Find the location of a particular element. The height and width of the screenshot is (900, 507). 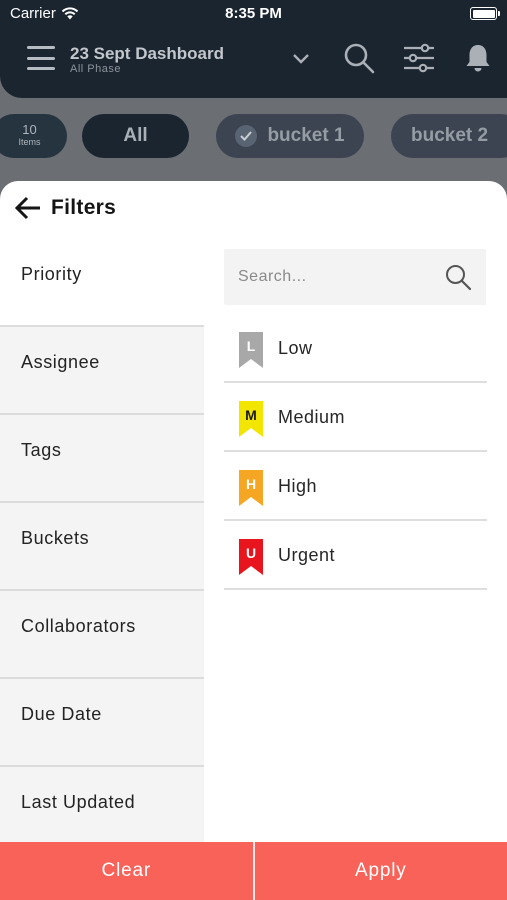

filters-footer: Clear Apply is located at coordinates (253, 871).